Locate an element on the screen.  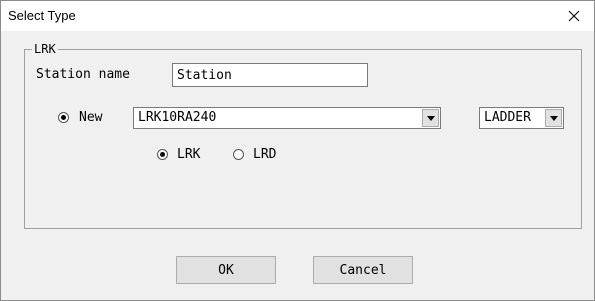
groupbox-label: LRK is located at coordinates (45, 49).